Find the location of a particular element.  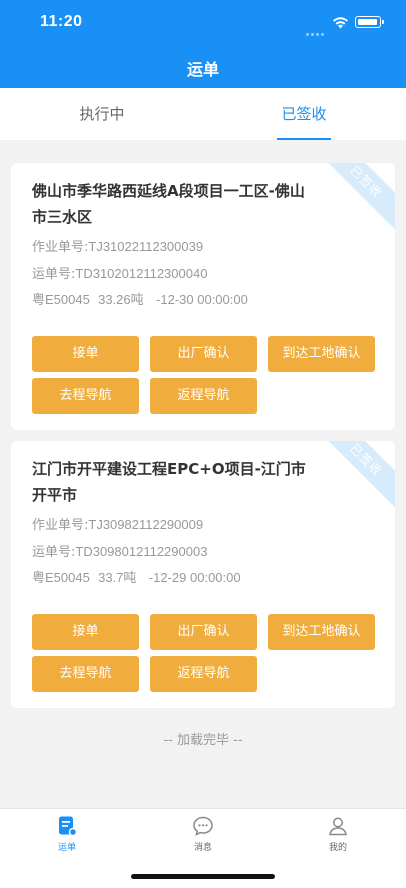

vehicle-info: 粤E50045 33.26吨 -12-30 00:00:00 is located at coordinates (140, 298).